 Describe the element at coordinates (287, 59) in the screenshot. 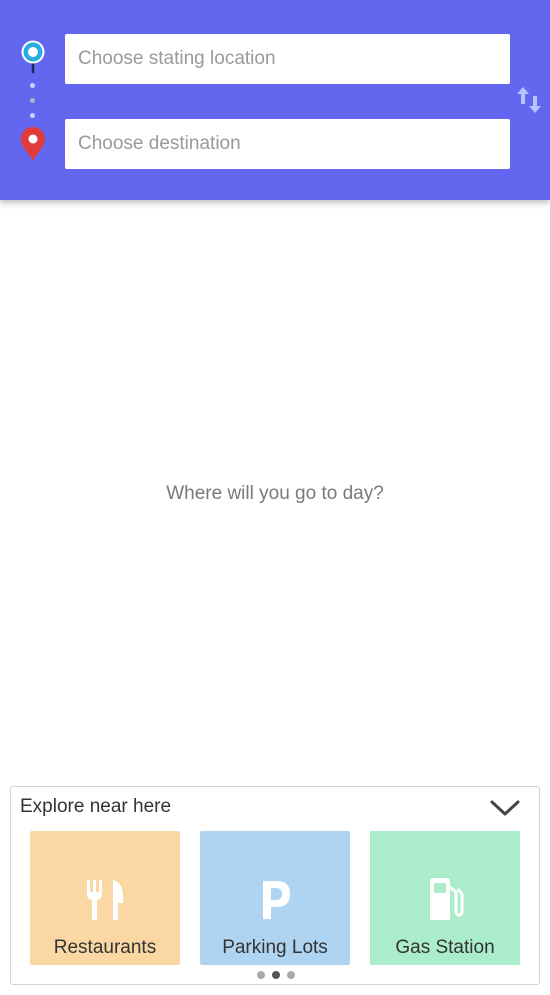

I see `start-location-input` at that location.